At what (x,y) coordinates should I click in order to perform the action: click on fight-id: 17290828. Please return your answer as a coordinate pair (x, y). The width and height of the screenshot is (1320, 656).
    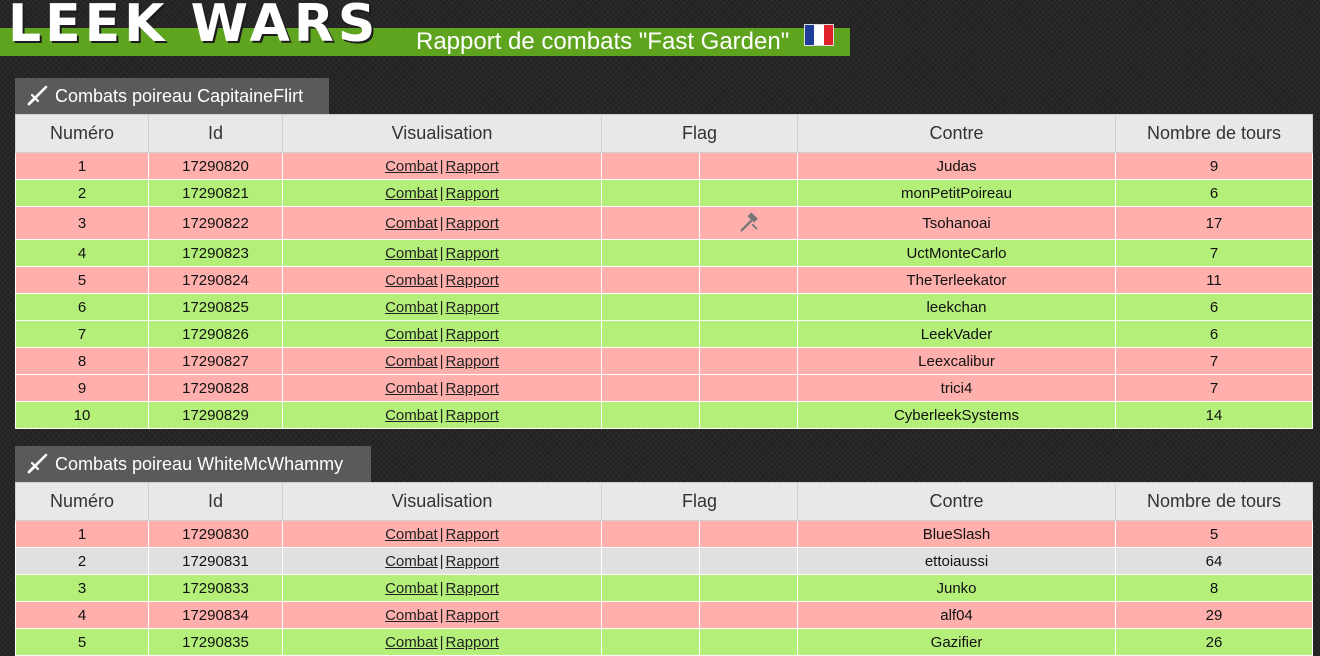
    Looking at the image, I should click on (215, 388).